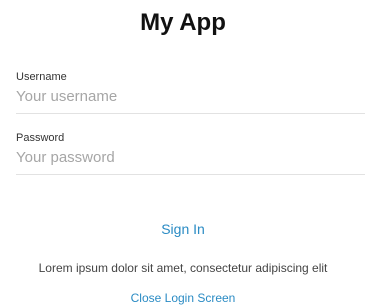 This screenshot has width=366, height=307. I want to click on password-label: Password, so click(40, 138).